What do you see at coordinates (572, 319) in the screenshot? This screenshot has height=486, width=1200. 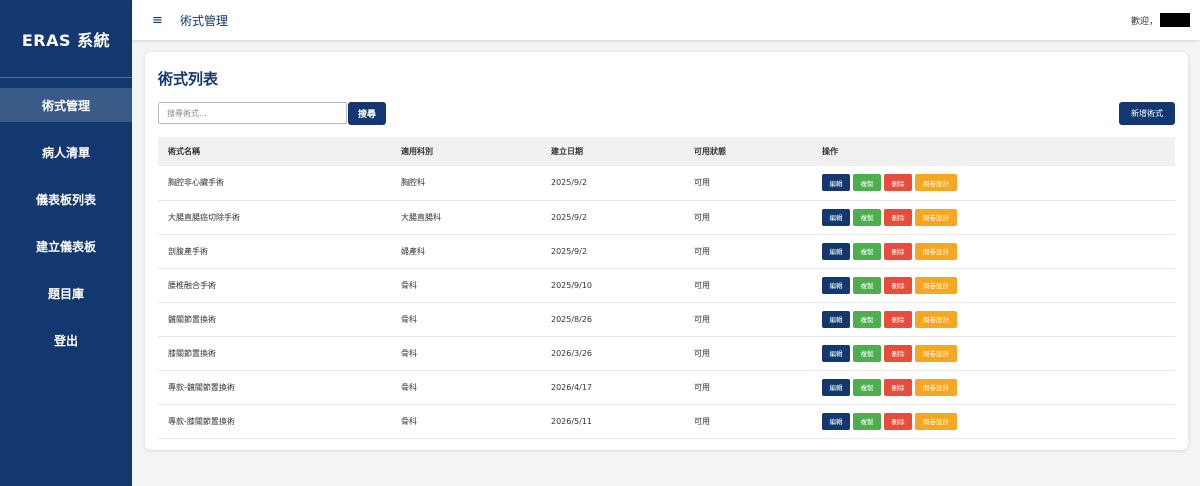 I see `created-date-cell: 2025/8/26` at bounding box center [572, 319].